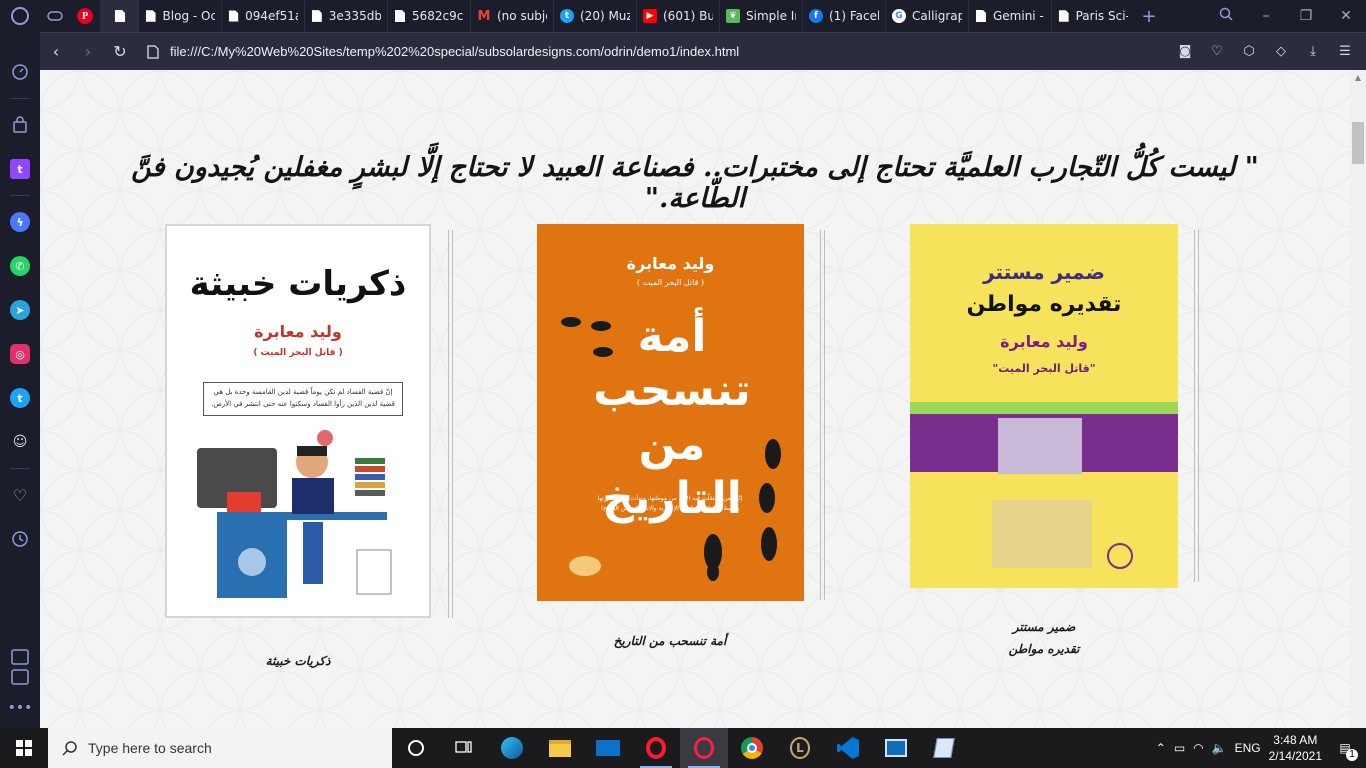 The width and height of the screenshot is (1366, 768). I want to click on taskbar-mail, so click(608, 748).